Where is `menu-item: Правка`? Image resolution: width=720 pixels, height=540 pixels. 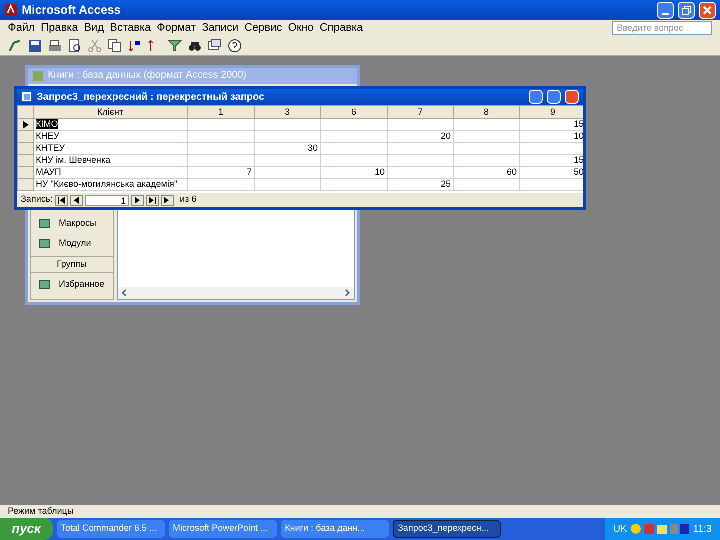
menu-item: Правка is located at coordinates (59, 28).